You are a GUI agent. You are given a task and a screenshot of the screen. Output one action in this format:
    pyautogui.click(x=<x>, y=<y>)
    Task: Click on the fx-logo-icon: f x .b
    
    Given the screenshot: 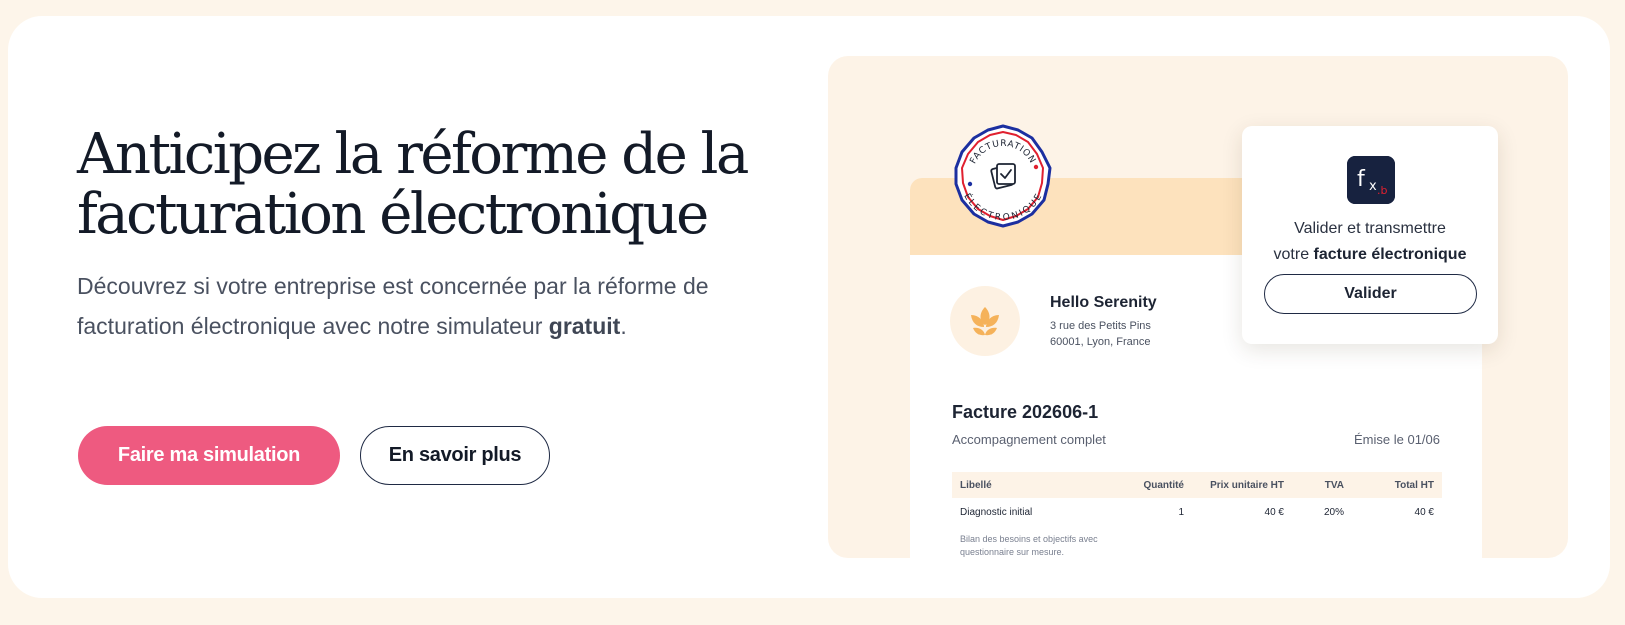 What is the action you would take?
    pyautogui.click(x=1371, y=180)
    